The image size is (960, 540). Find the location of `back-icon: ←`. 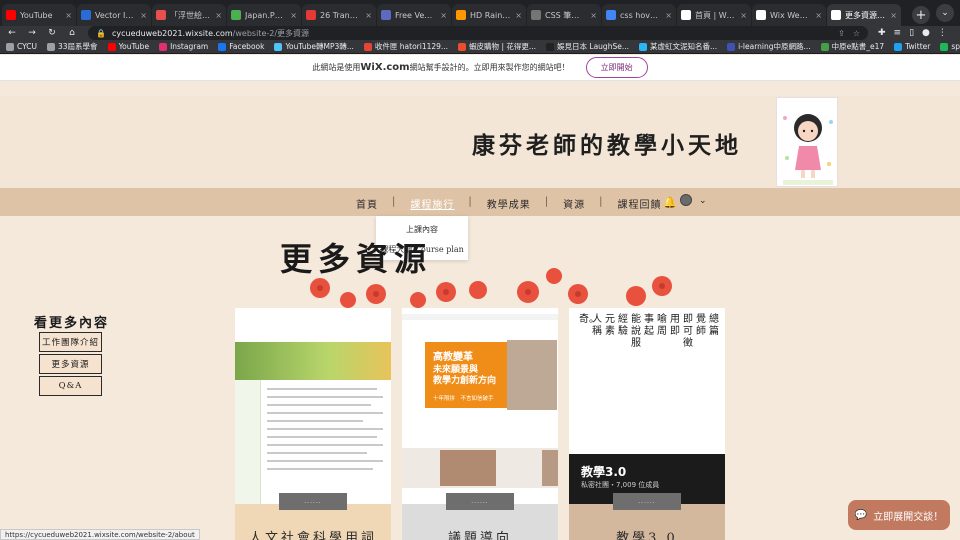

back-icon: ← is located at coordinates (12, 33).